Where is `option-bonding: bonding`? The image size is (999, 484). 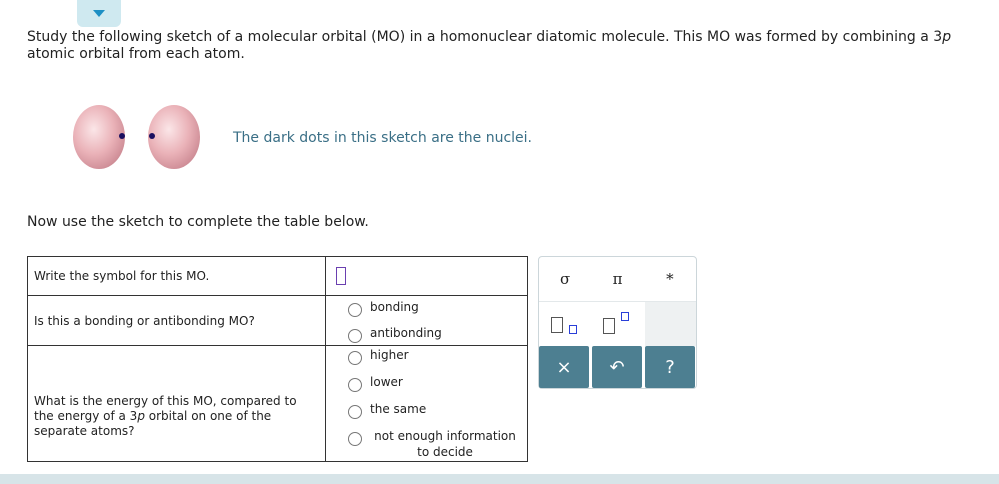
option-bonding: bonding is located at coordinates (437, 308).